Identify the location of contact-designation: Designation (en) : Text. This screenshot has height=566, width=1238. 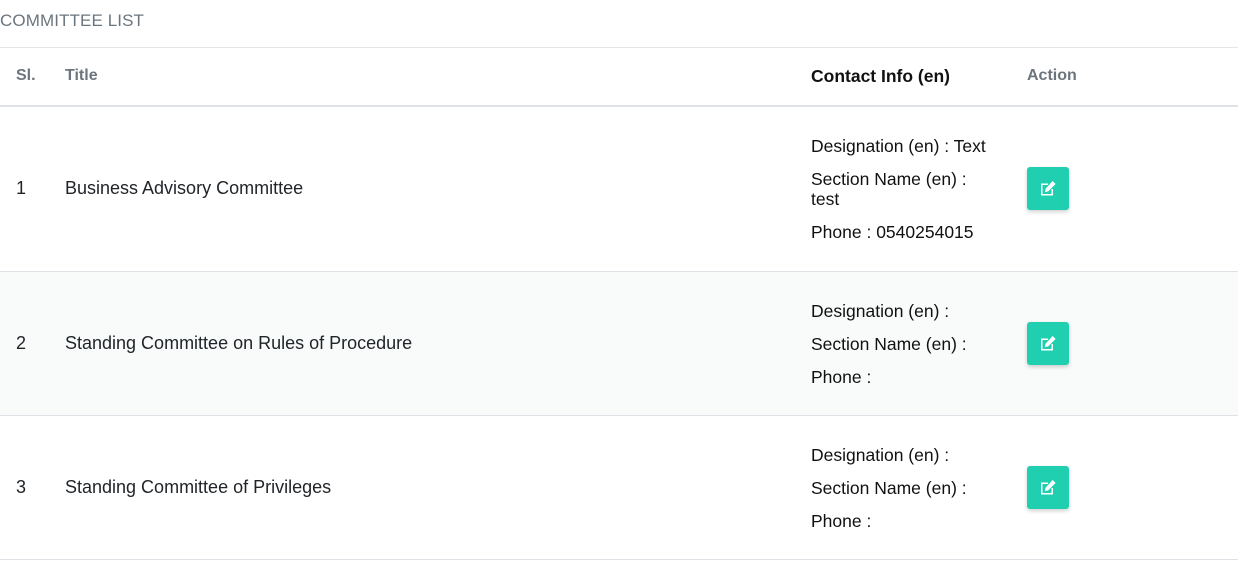
(898, 145).